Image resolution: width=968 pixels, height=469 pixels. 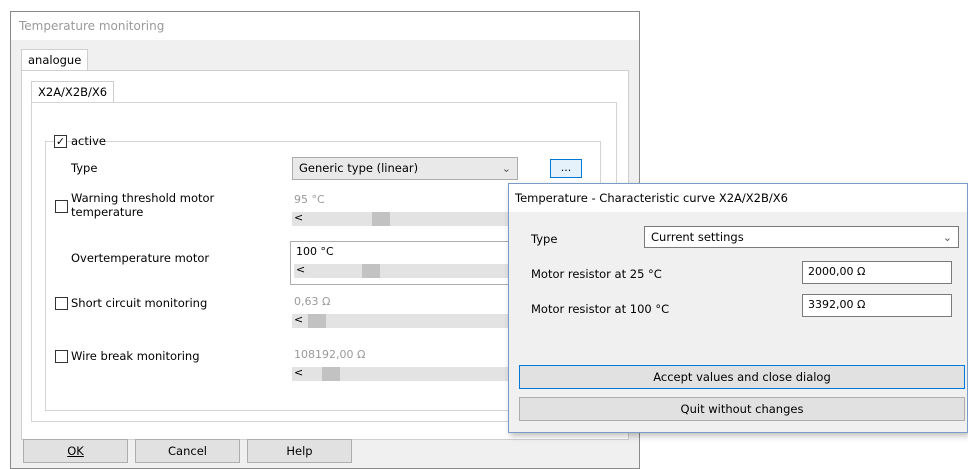 What do you see at coordinates (88, 141) in the screenshot?
I see `active-label: active` at bounding box center [88, 141].